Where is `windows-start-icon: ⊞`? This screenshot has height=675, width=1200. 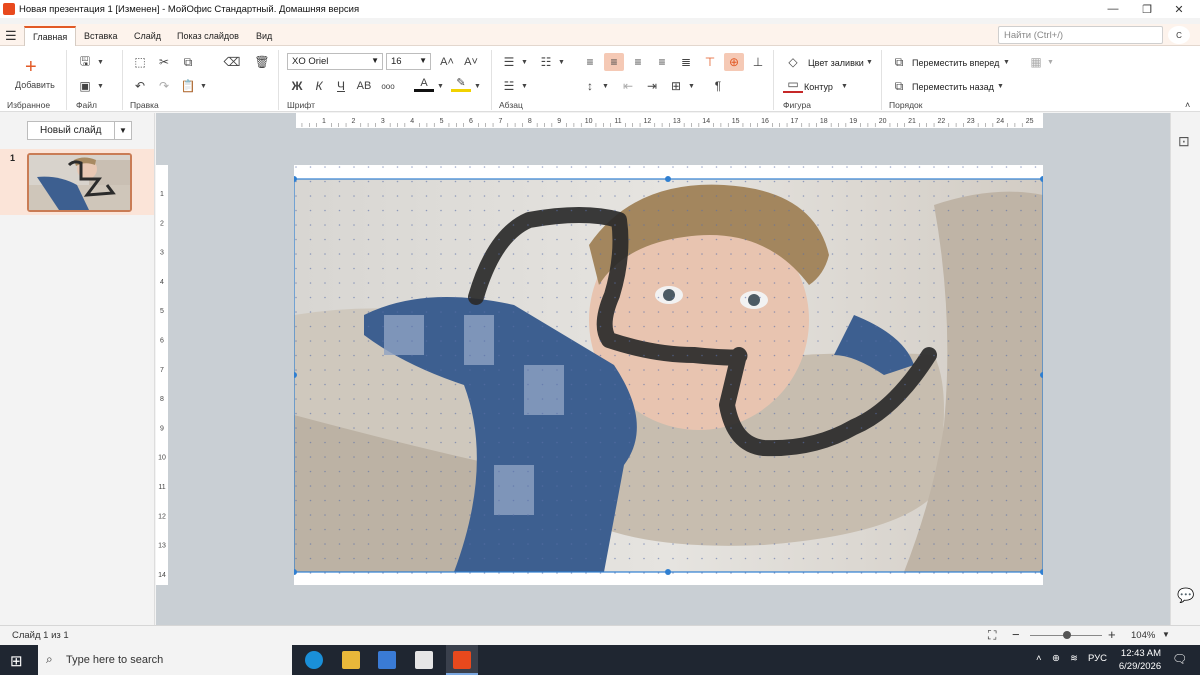
windows-start-icon: ⊞ is located at coordinates (16, 661).